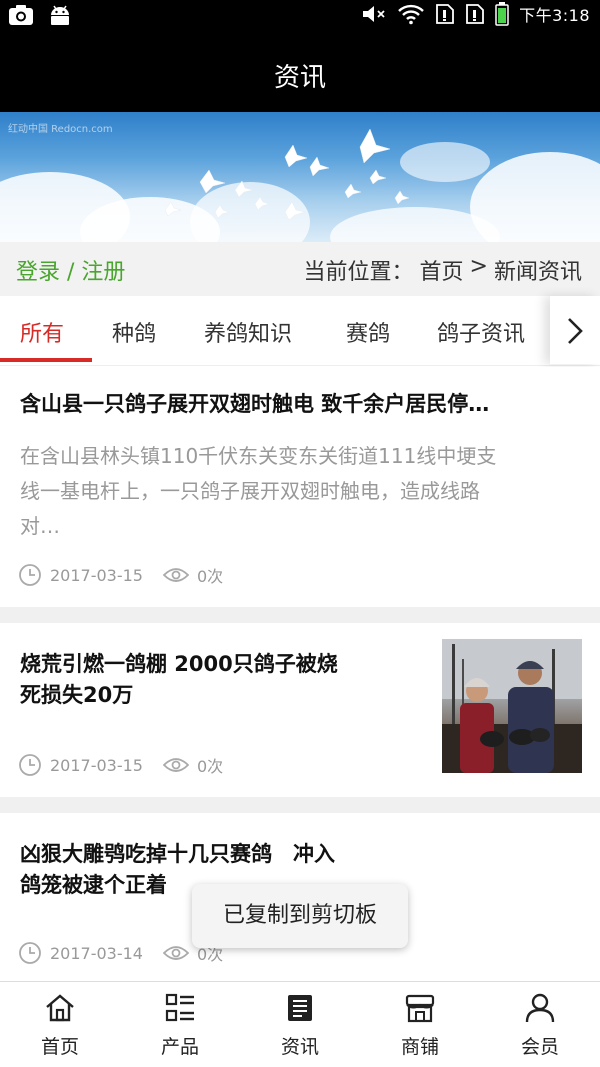  What do you see at coordinates (539, 1047) in the screenshot?
I see `nav-label: 会员` at bounding box center [539, 1047].